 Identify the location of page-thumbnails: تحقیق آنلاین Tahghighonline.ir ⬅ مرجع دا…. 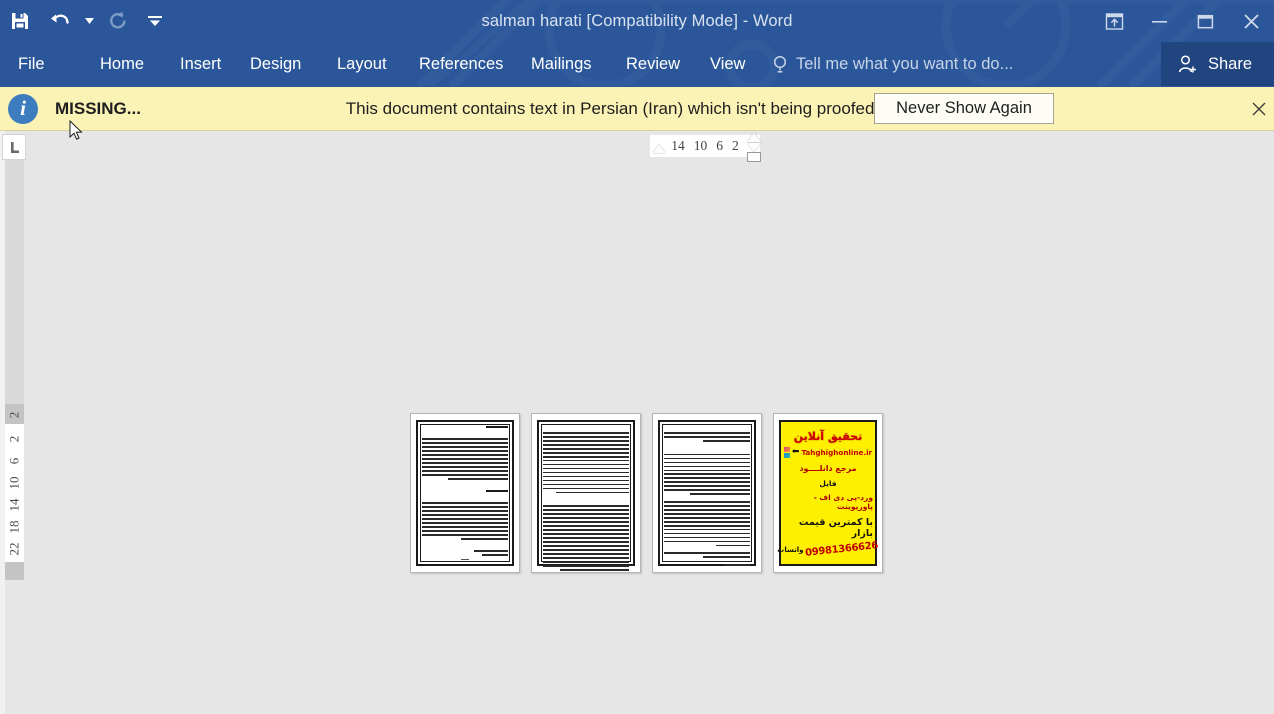
(646, 493).